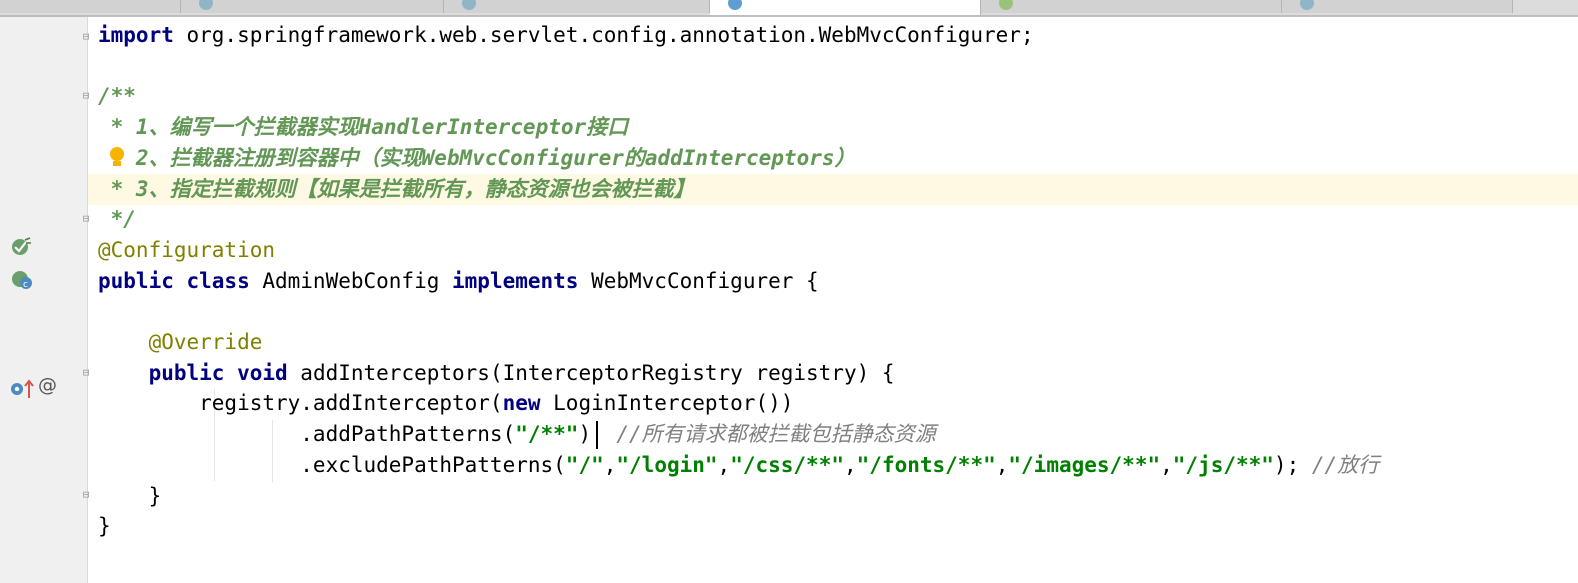 The height and width of the screenshot is (583, 1578). Describe the element at coordinates (396, 188) in the screenshot. I see `doc-comment-line: * 3、指定拦截规则【如果是拦截所有，静态资源也会被拦截】` at that location.